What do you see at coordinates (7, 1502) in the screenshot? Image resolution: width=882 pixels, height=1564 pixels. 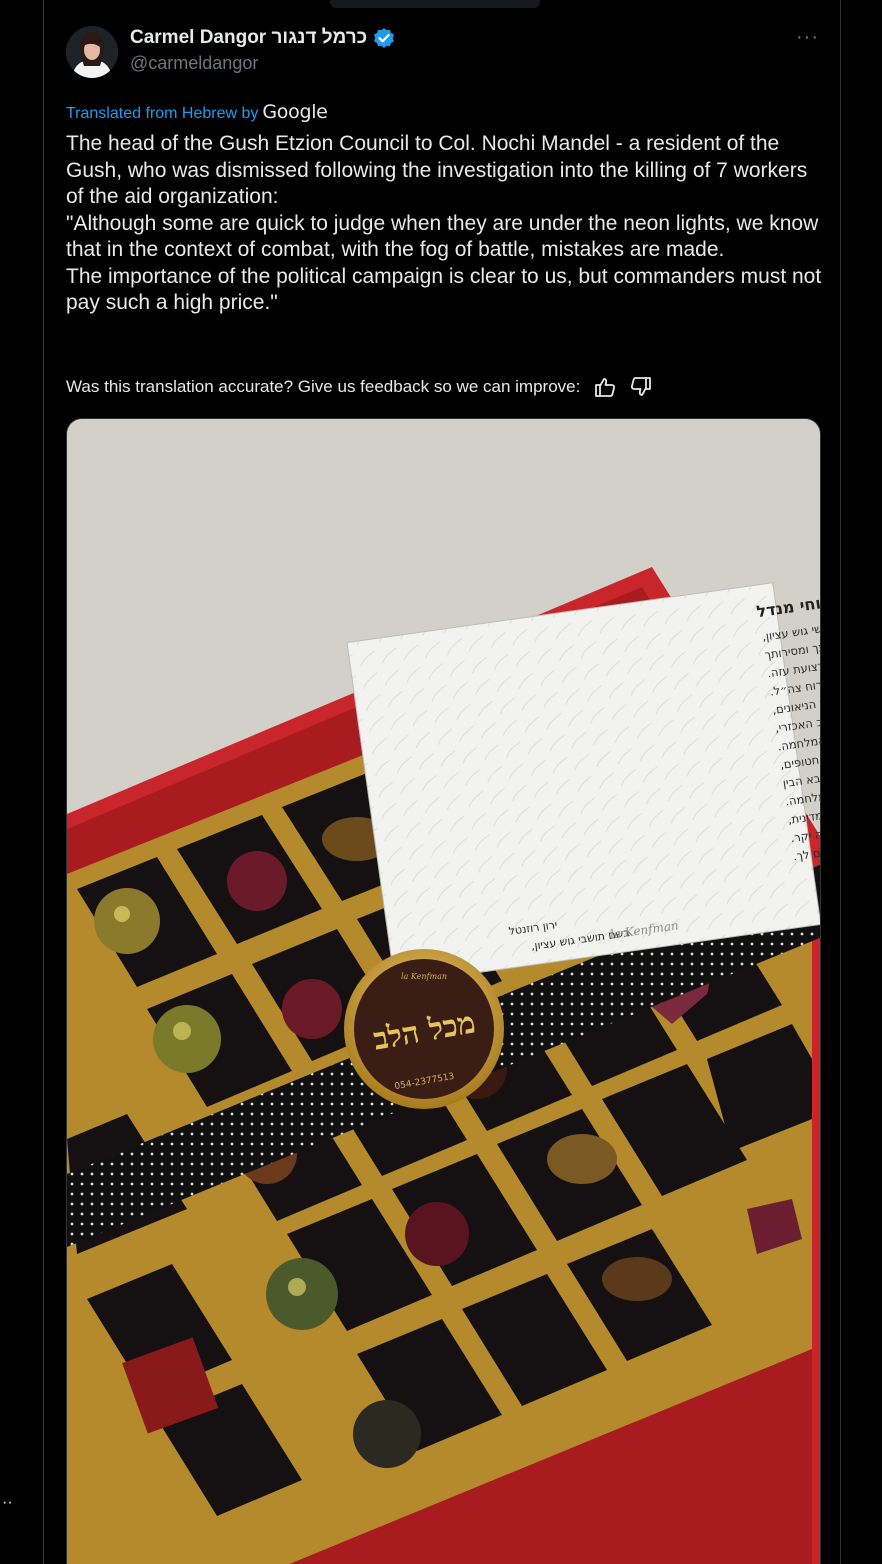 I see `edge-indicator: ··` at bounding box center [7, 1502].